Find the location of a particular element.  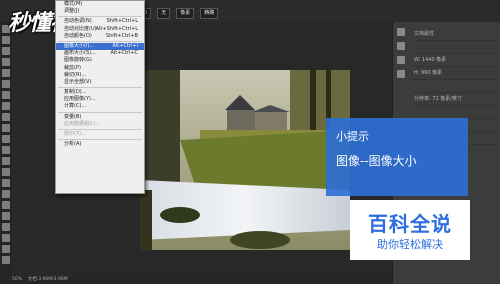

menu-item: 图像旋转(G) is located at coordinates (100, 60).